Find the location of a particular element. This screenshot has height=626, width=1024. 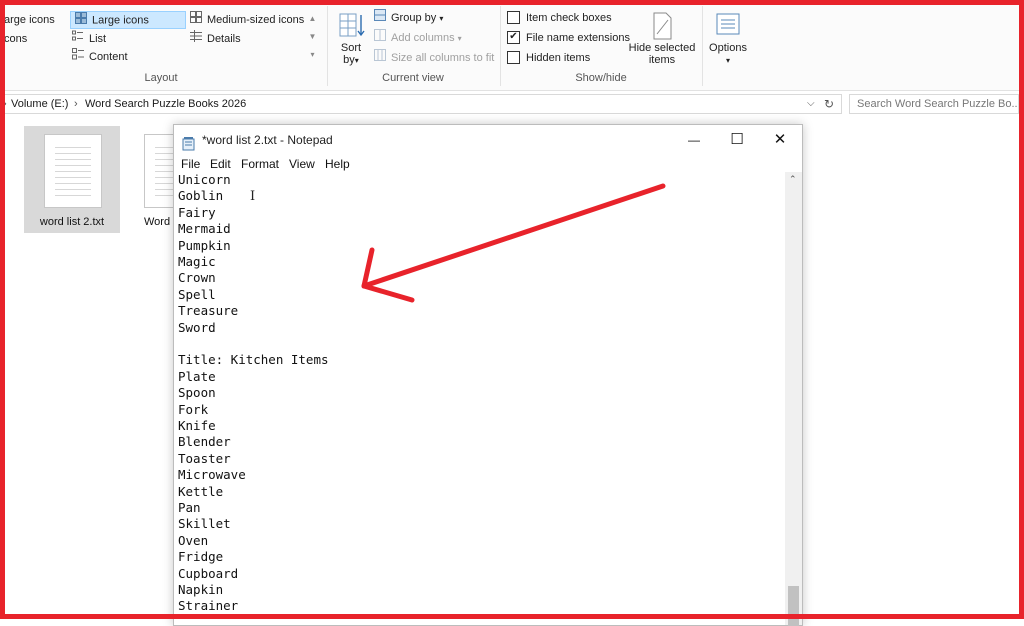

text-line: Kettle is located at coordinates (201, 491).